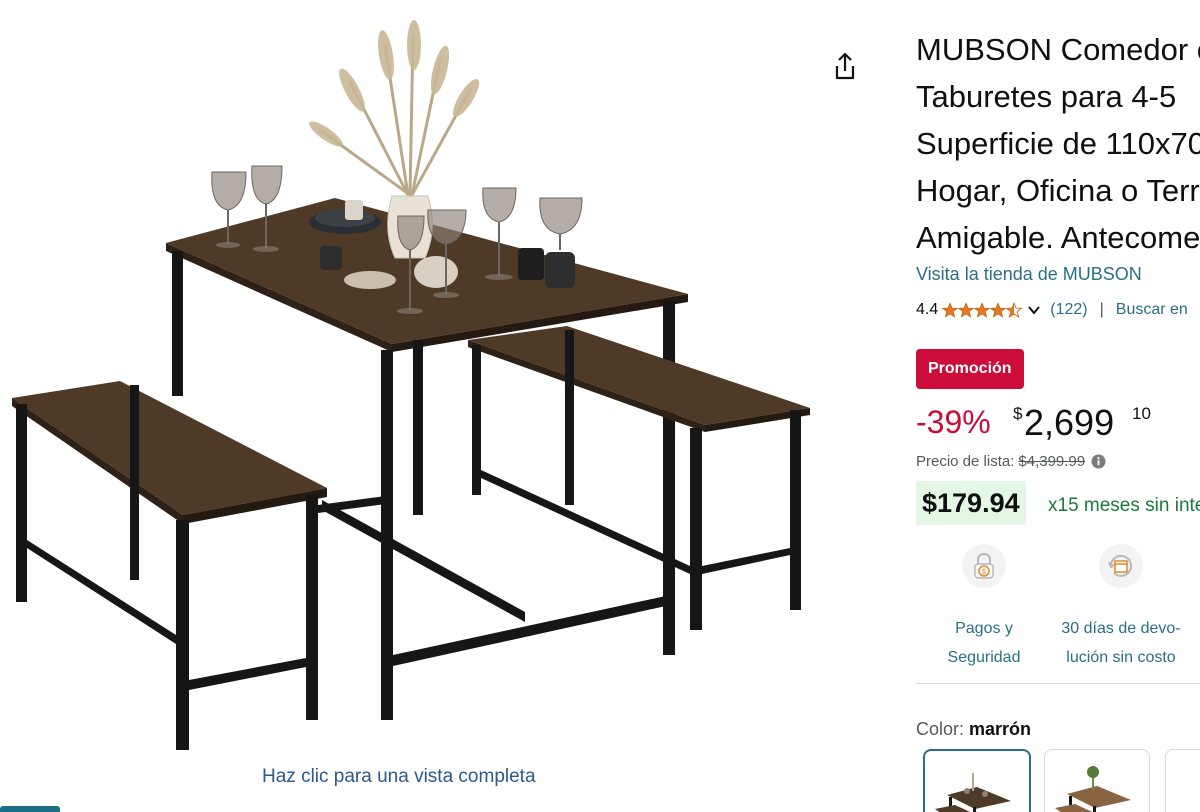 This screenshot has height=812, width=1200. Describe the element at coordinates (977, 780) in the screenshot. I see `color-swatch-brown` at that location.